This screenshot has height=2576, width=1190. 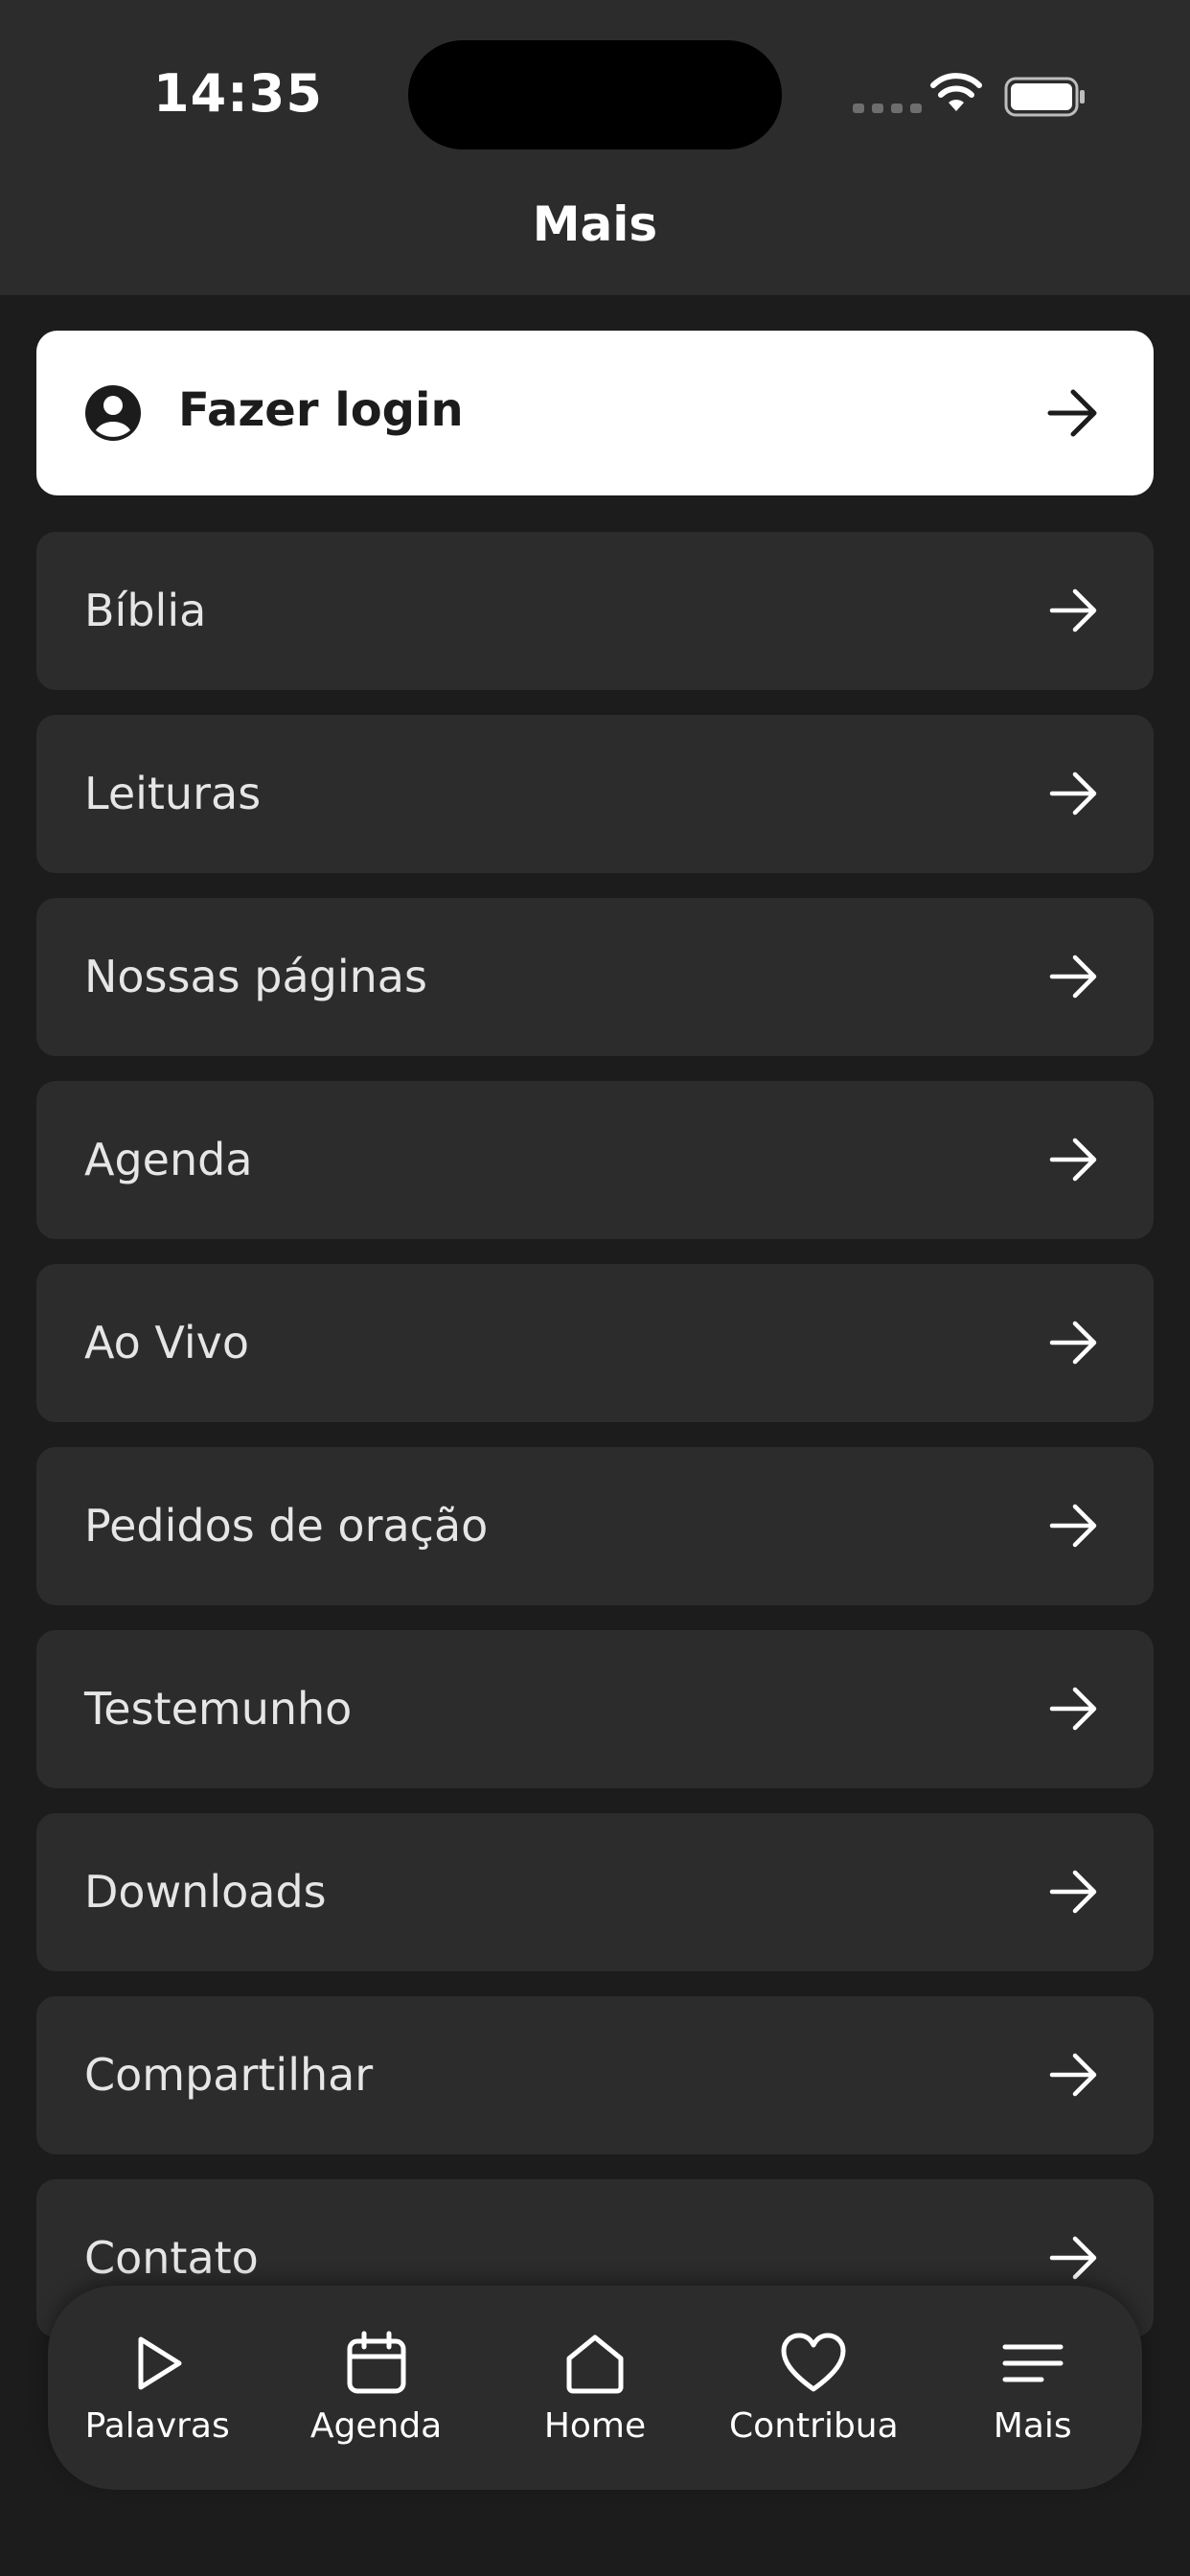 What do you see at coordinates (171, 2258) in the screenshot?
I see `menu-item-label: Contato` at bounding box center [171, 2258].